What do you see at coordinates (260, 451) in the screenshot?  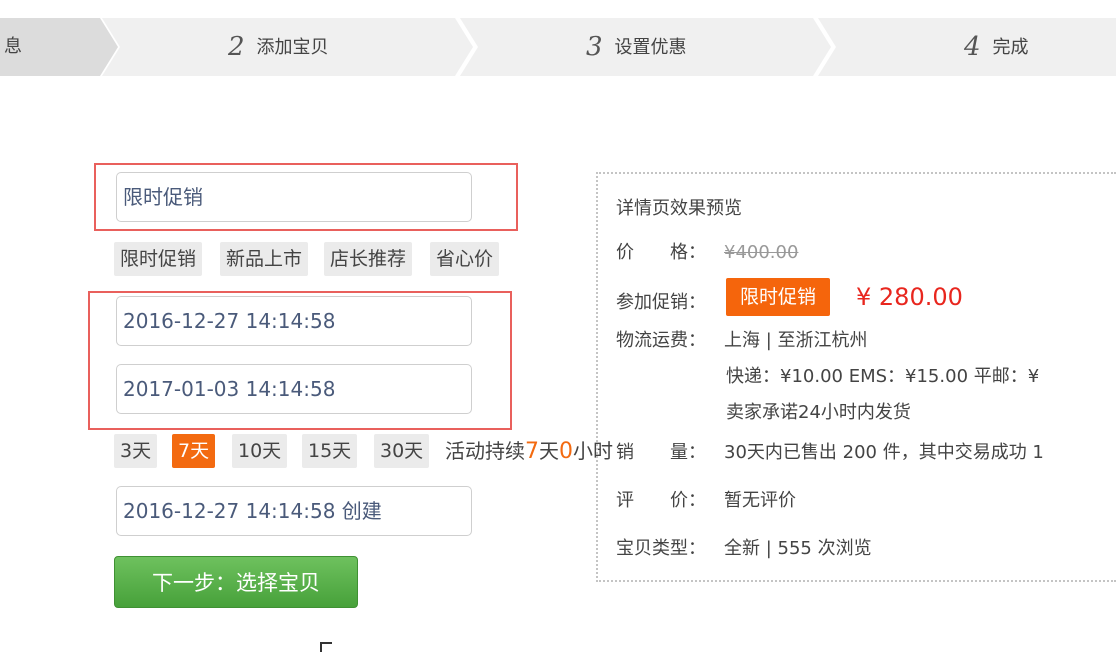 I see `duration-chip-10: 10天` at bounding box center [260, 451].